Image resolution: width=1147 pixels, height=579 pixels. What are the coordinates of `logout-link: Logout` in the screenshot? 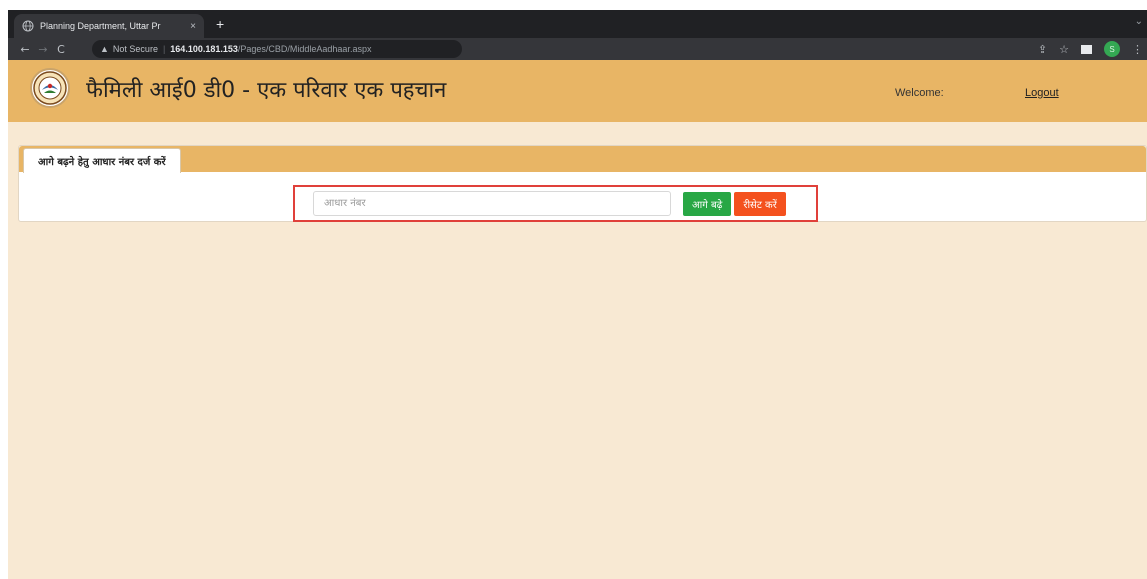 It's located at (1042, 93).